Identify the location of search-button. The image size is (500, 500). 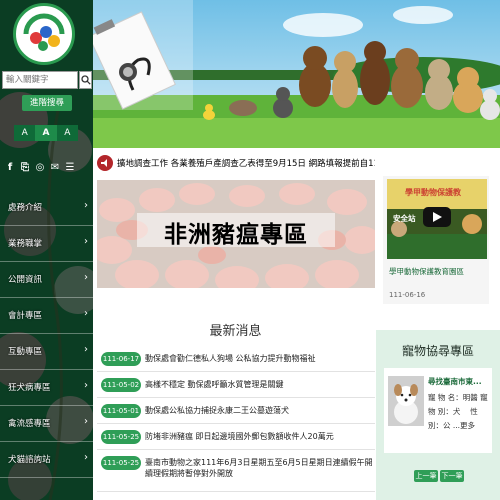
(85, 80).